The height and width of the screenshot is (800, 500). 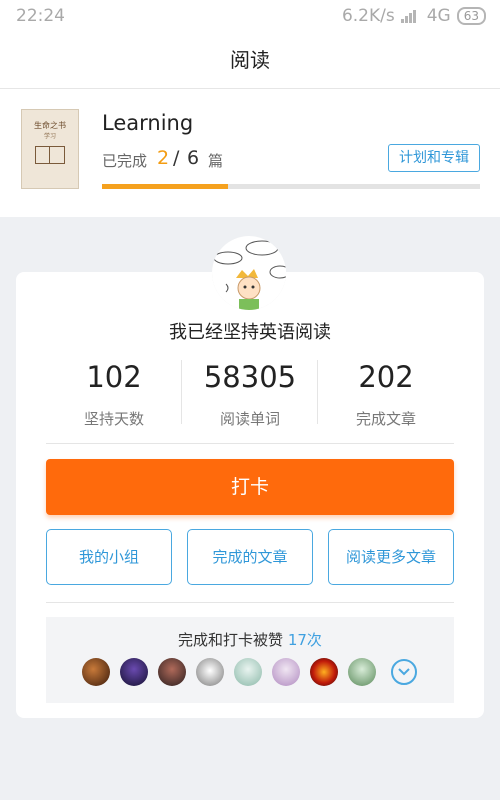 What do you see at coordinates (40, 16) in the screenshot?
I see `status-time: 22:24` at bounding box center [40, 16].